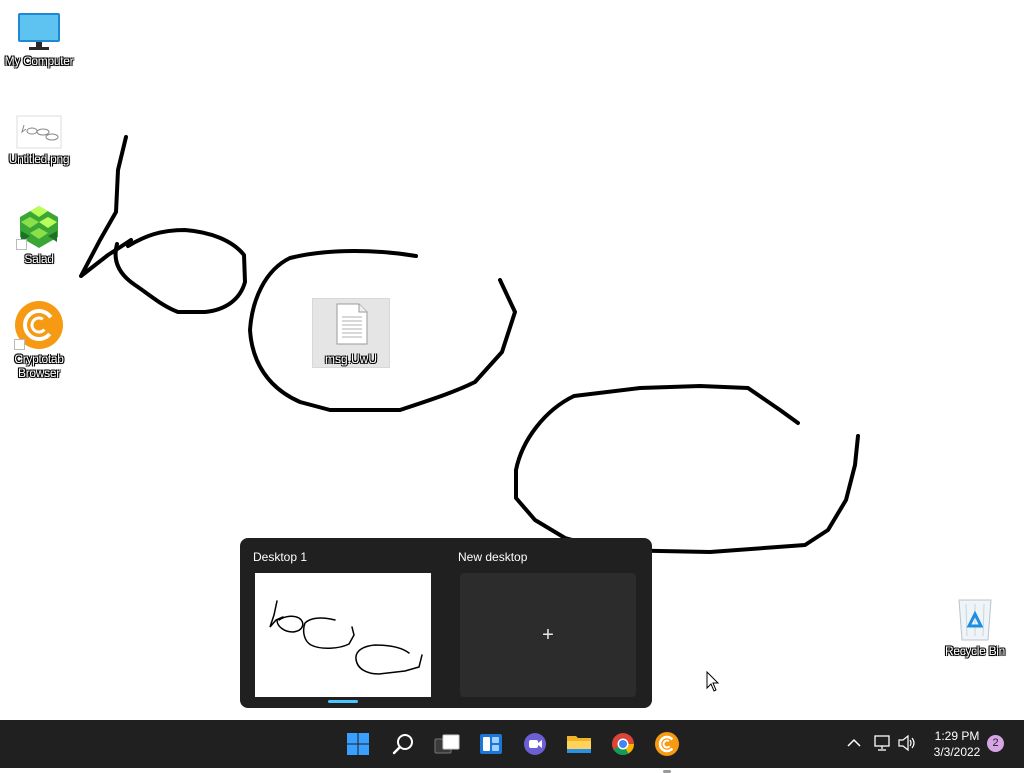 This screenshot has height=773, width=1024. Describe the element at coordinates (39, 61) in the screenshot. I see `my-computer-label: My Computer` at that location.